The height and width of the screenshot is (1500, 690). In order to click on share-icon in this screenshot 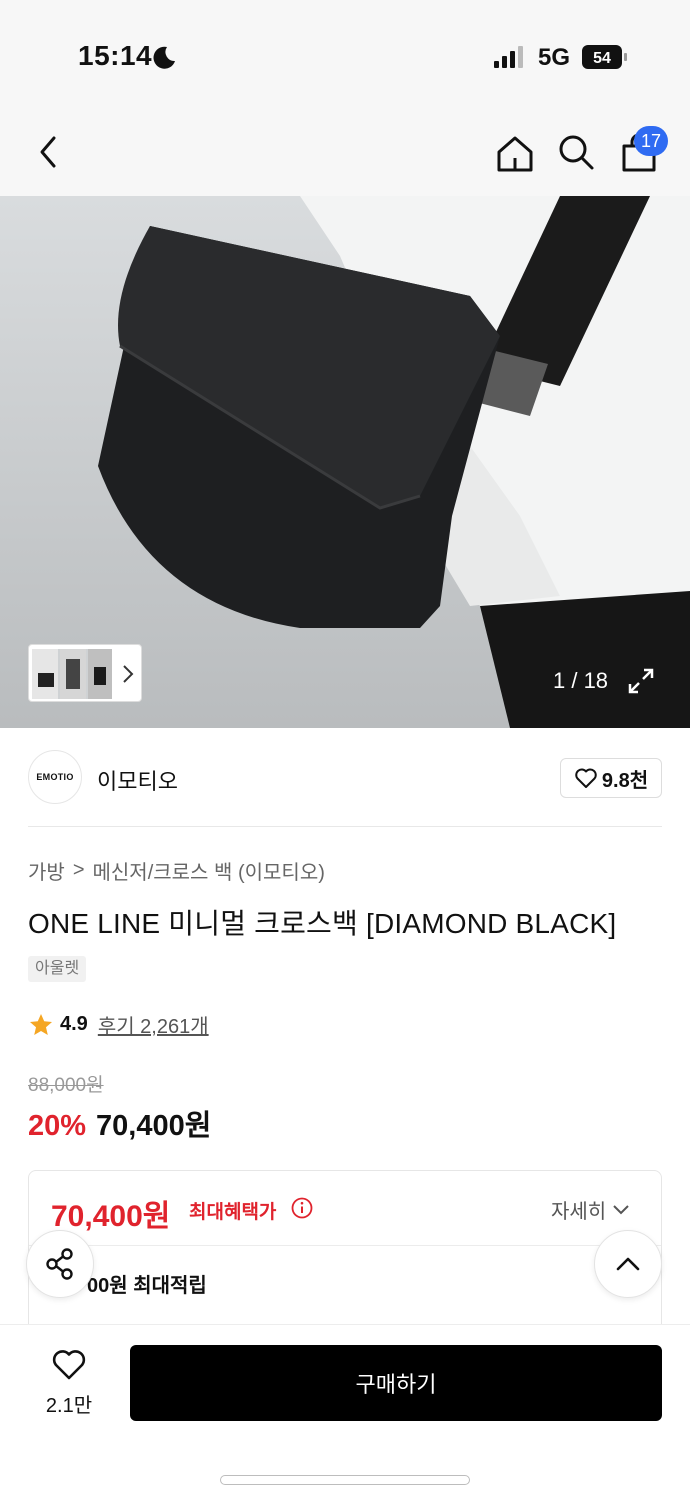, I will do `click(59, 1264)`.